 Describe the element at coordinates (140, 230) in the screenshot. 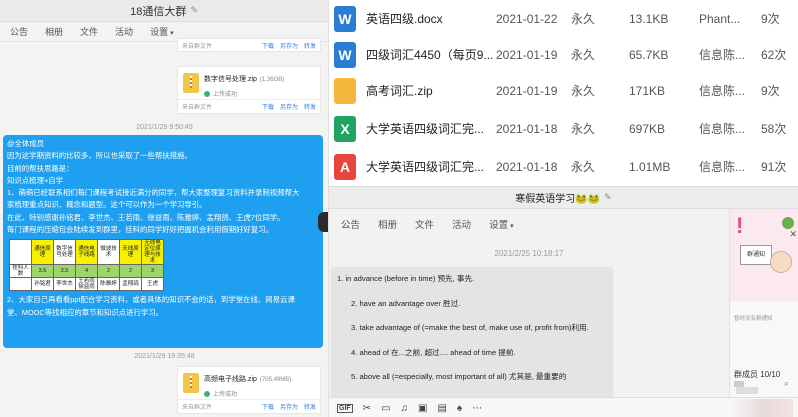

I see `msg-line: 每门课程的压缩包会陆续发到群里，挂科的同学好好把握机会利用假期好好复习。` at that location.